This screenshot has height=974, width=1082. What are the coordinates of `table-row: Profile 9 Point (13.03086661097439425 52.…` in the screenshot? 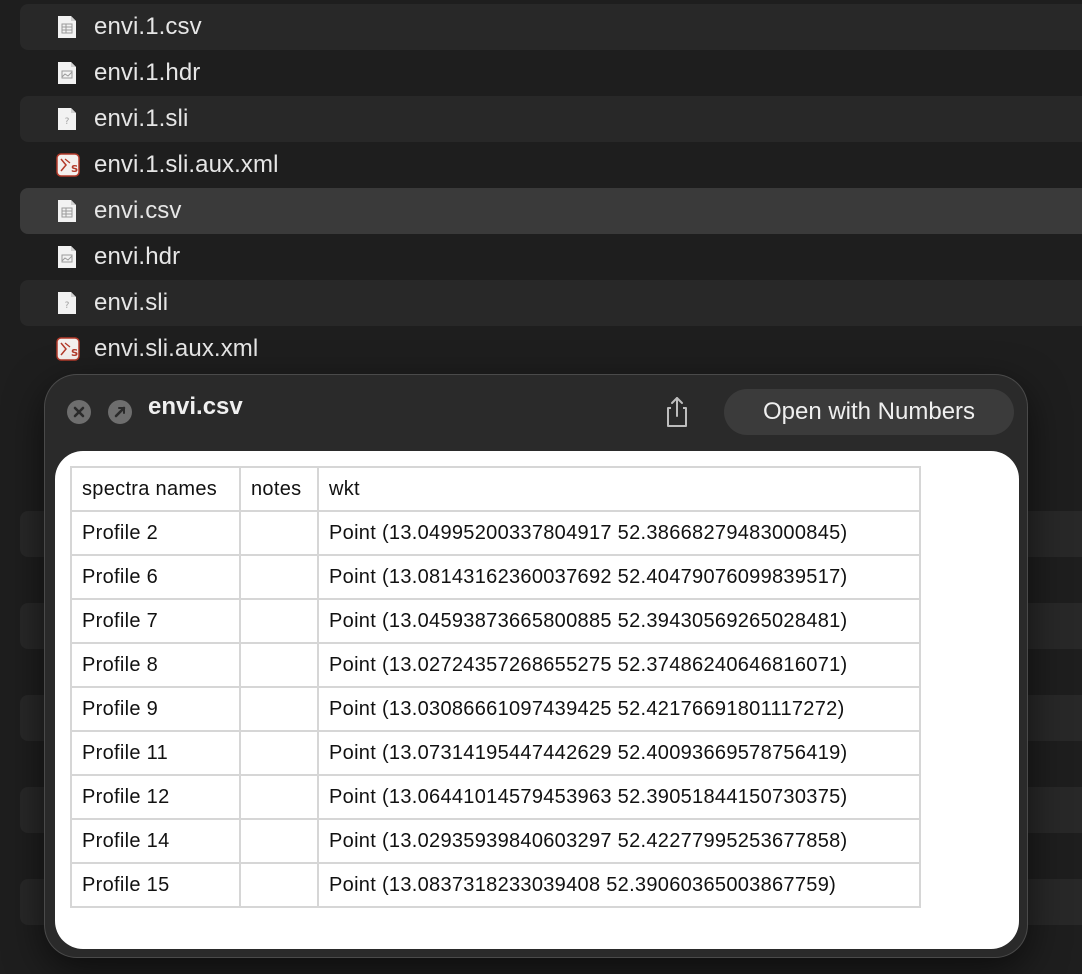 It's located at (495, 709).